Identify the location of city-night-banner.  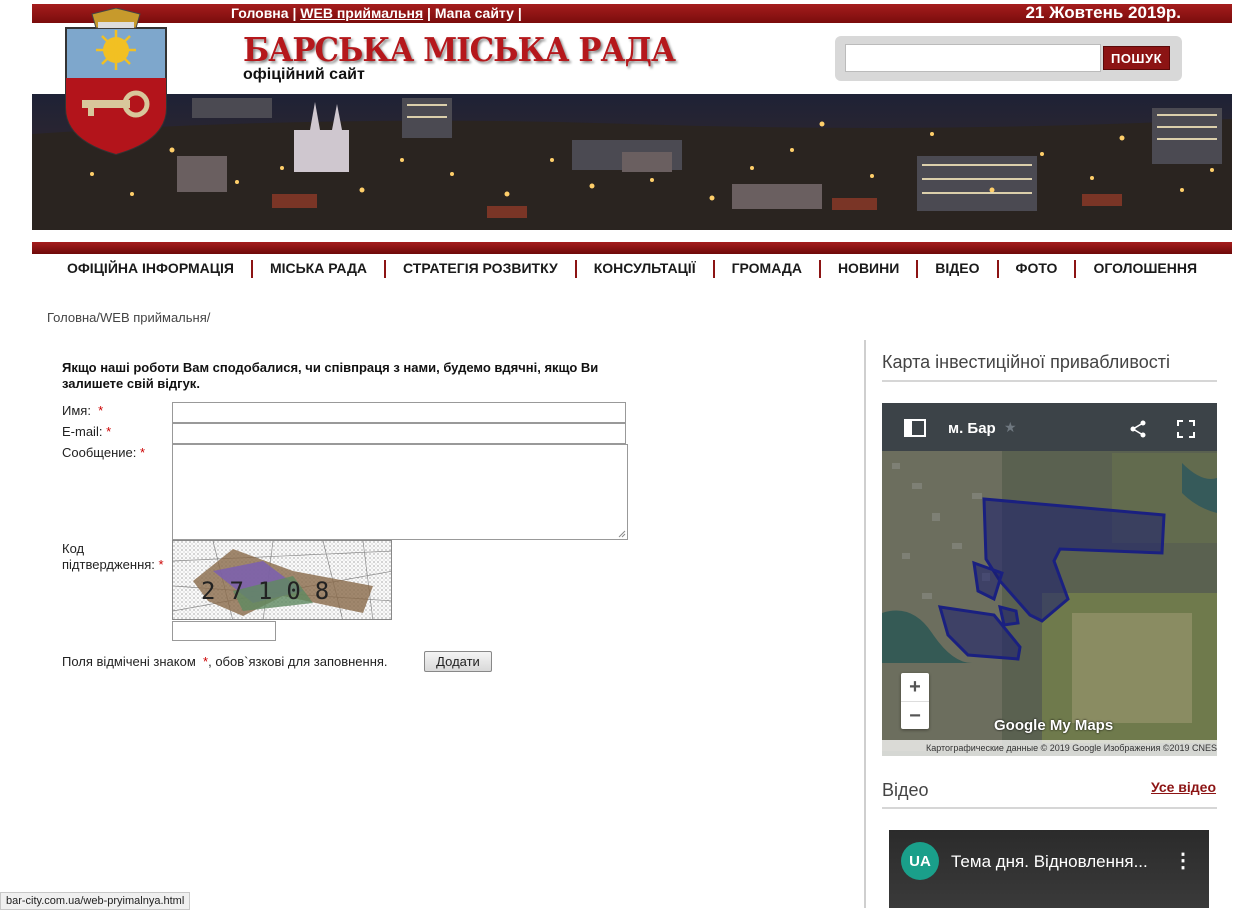
(632, 162).